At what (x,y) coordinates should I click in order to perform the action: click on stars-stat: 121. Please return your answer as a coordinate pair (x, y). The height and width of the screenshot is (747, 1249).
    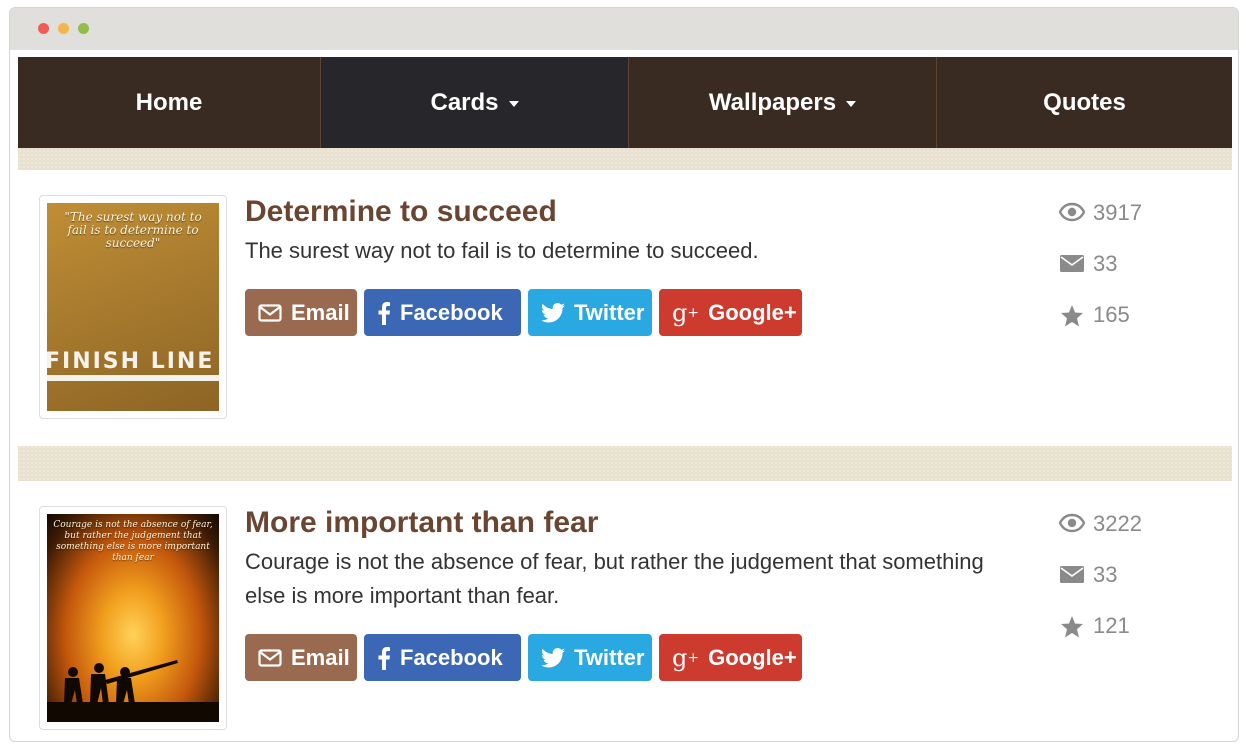
    Looking at the image, I should click on (1100, 638).